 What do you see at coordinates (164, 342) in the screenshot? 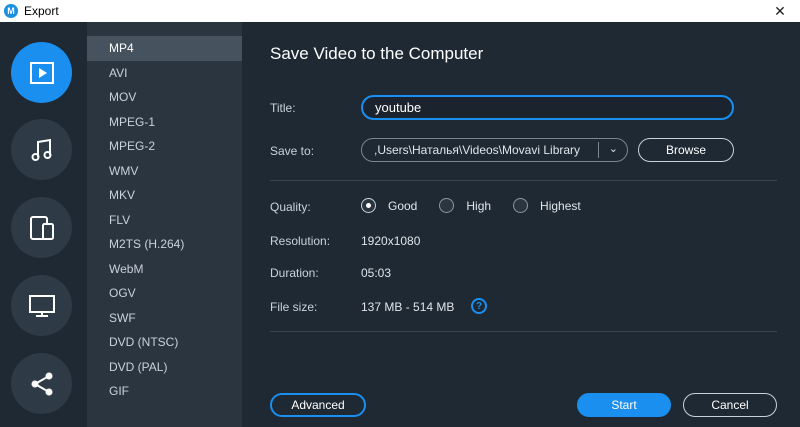
I see `format-item: DVD (NTSC)` at bounding box center [164, 342].